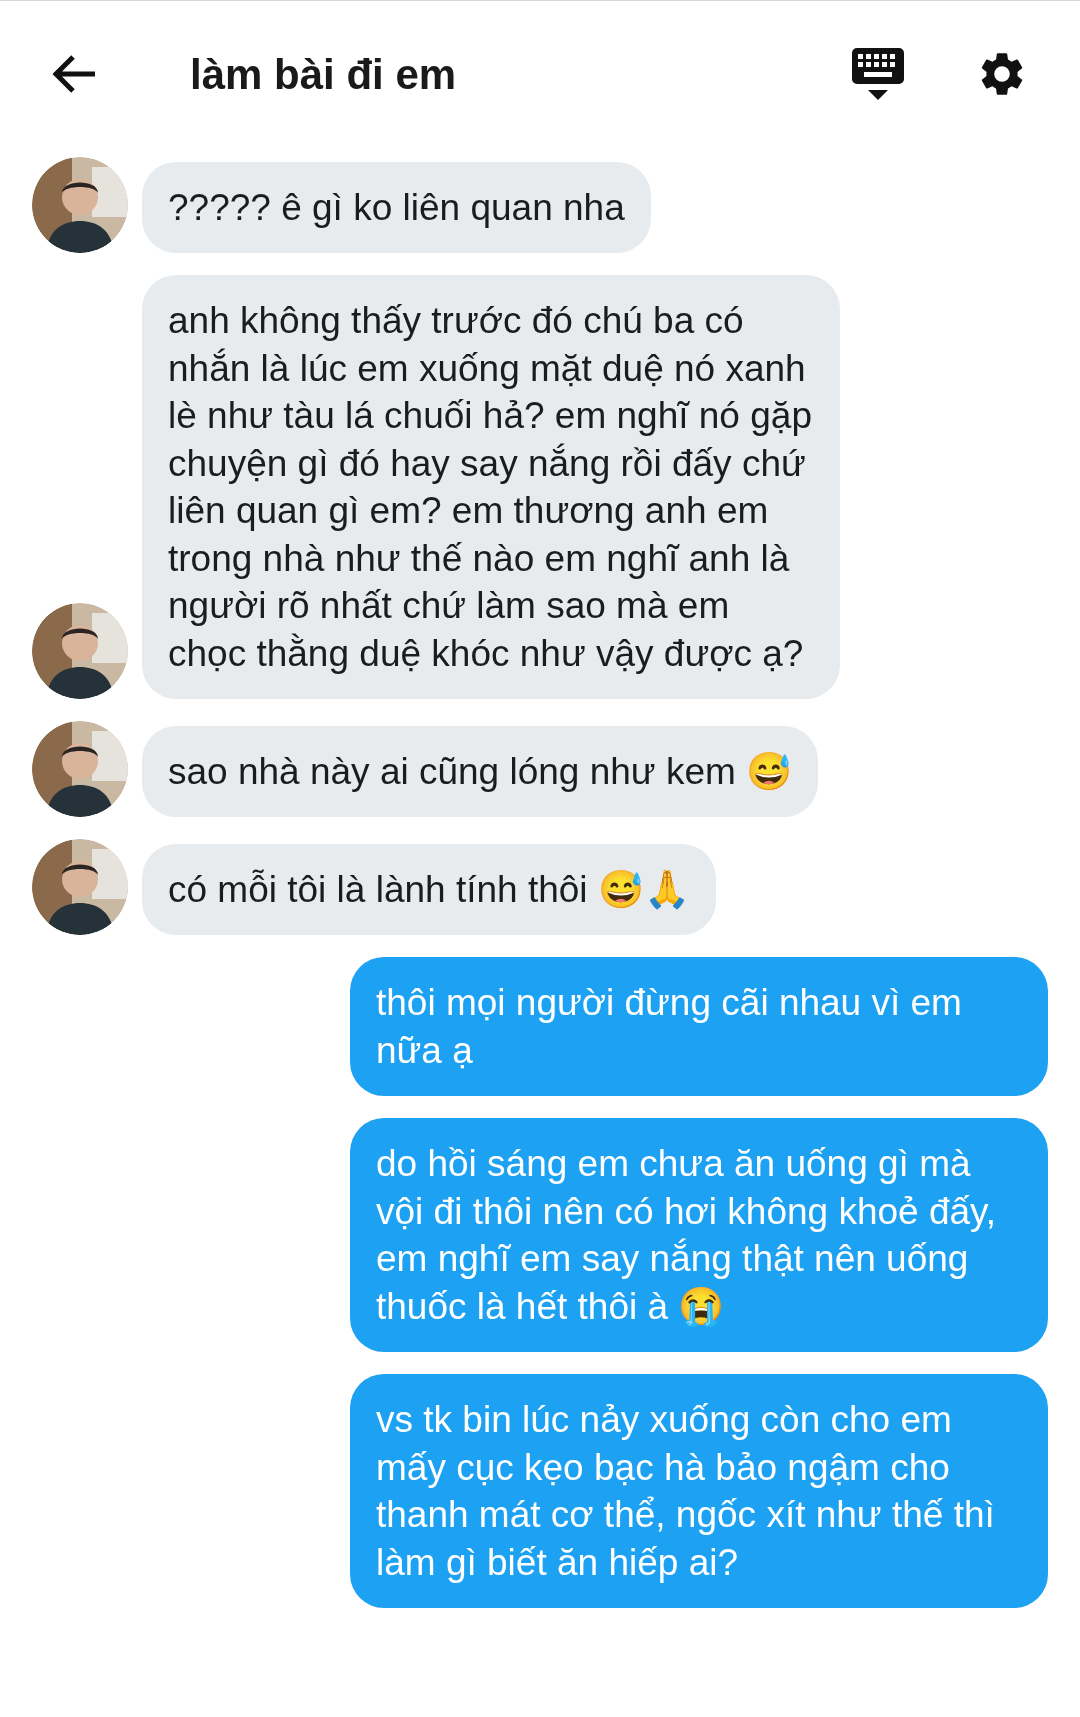  What do you see at coordinates (324, 74) in the screenshot?
I see `chat-title: làm bài đi em` at bounding box center [324, 74].